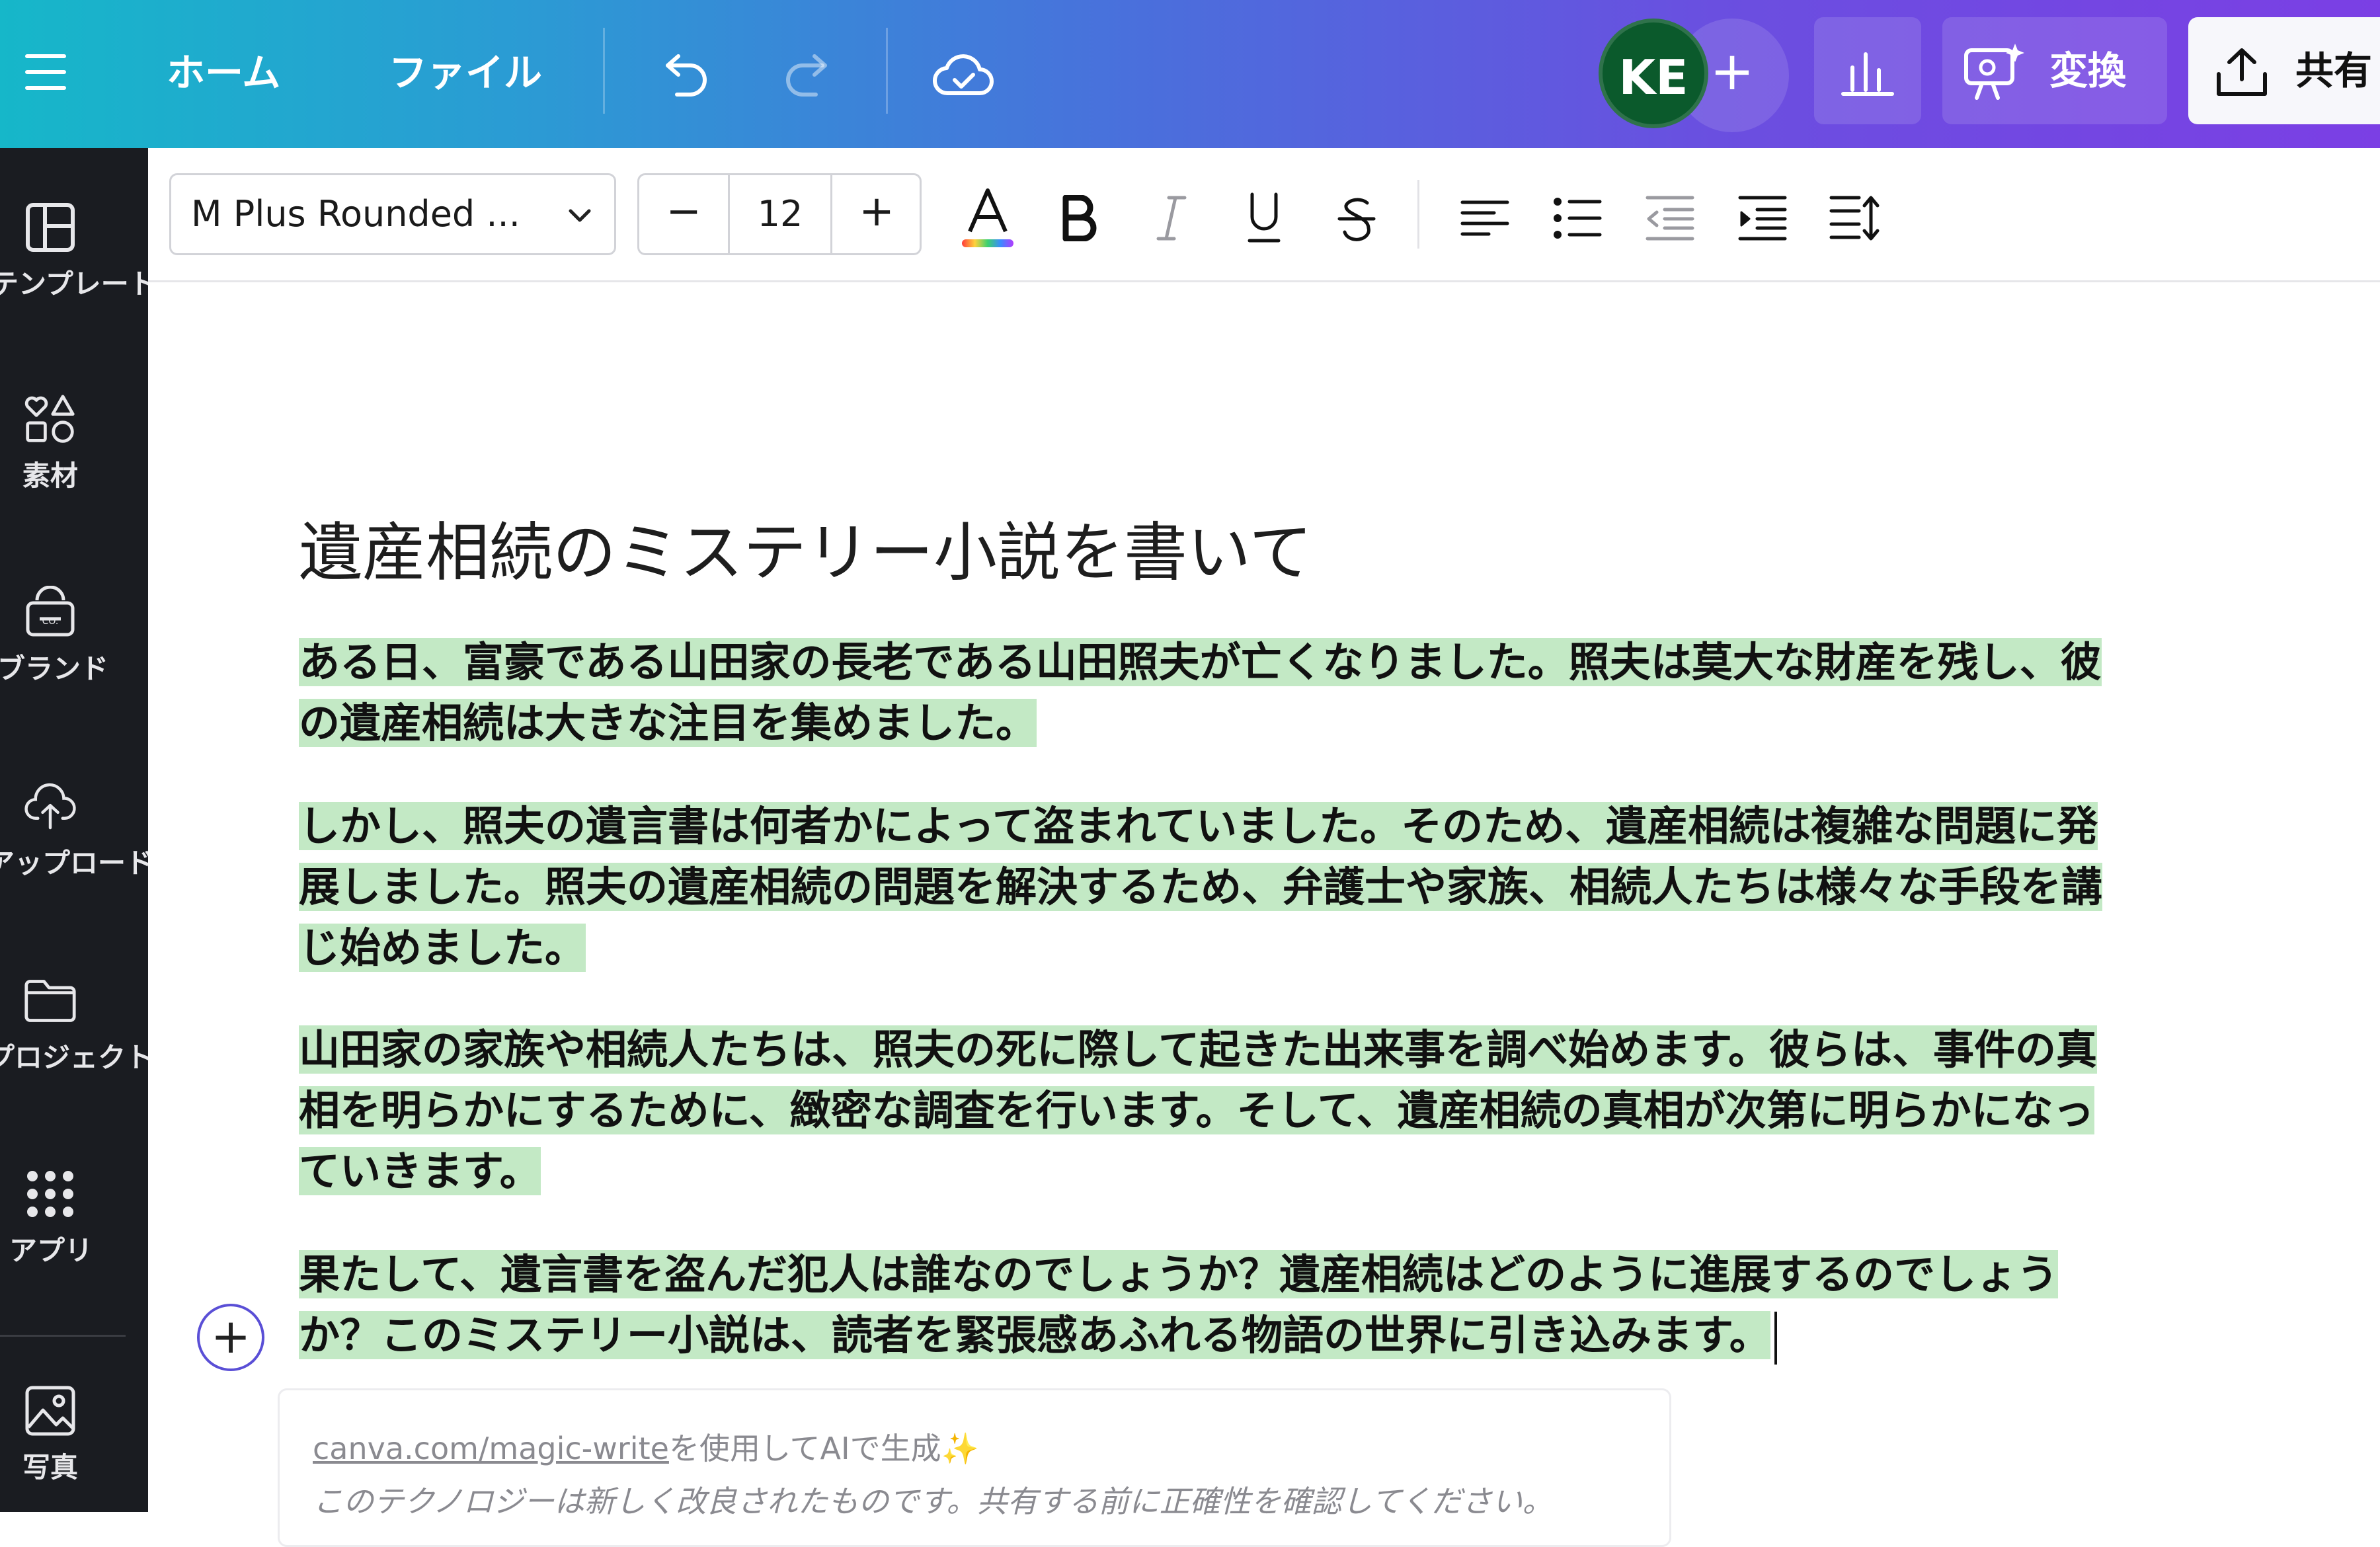  I want to click on font-size-input: 12, so click(780, 214).